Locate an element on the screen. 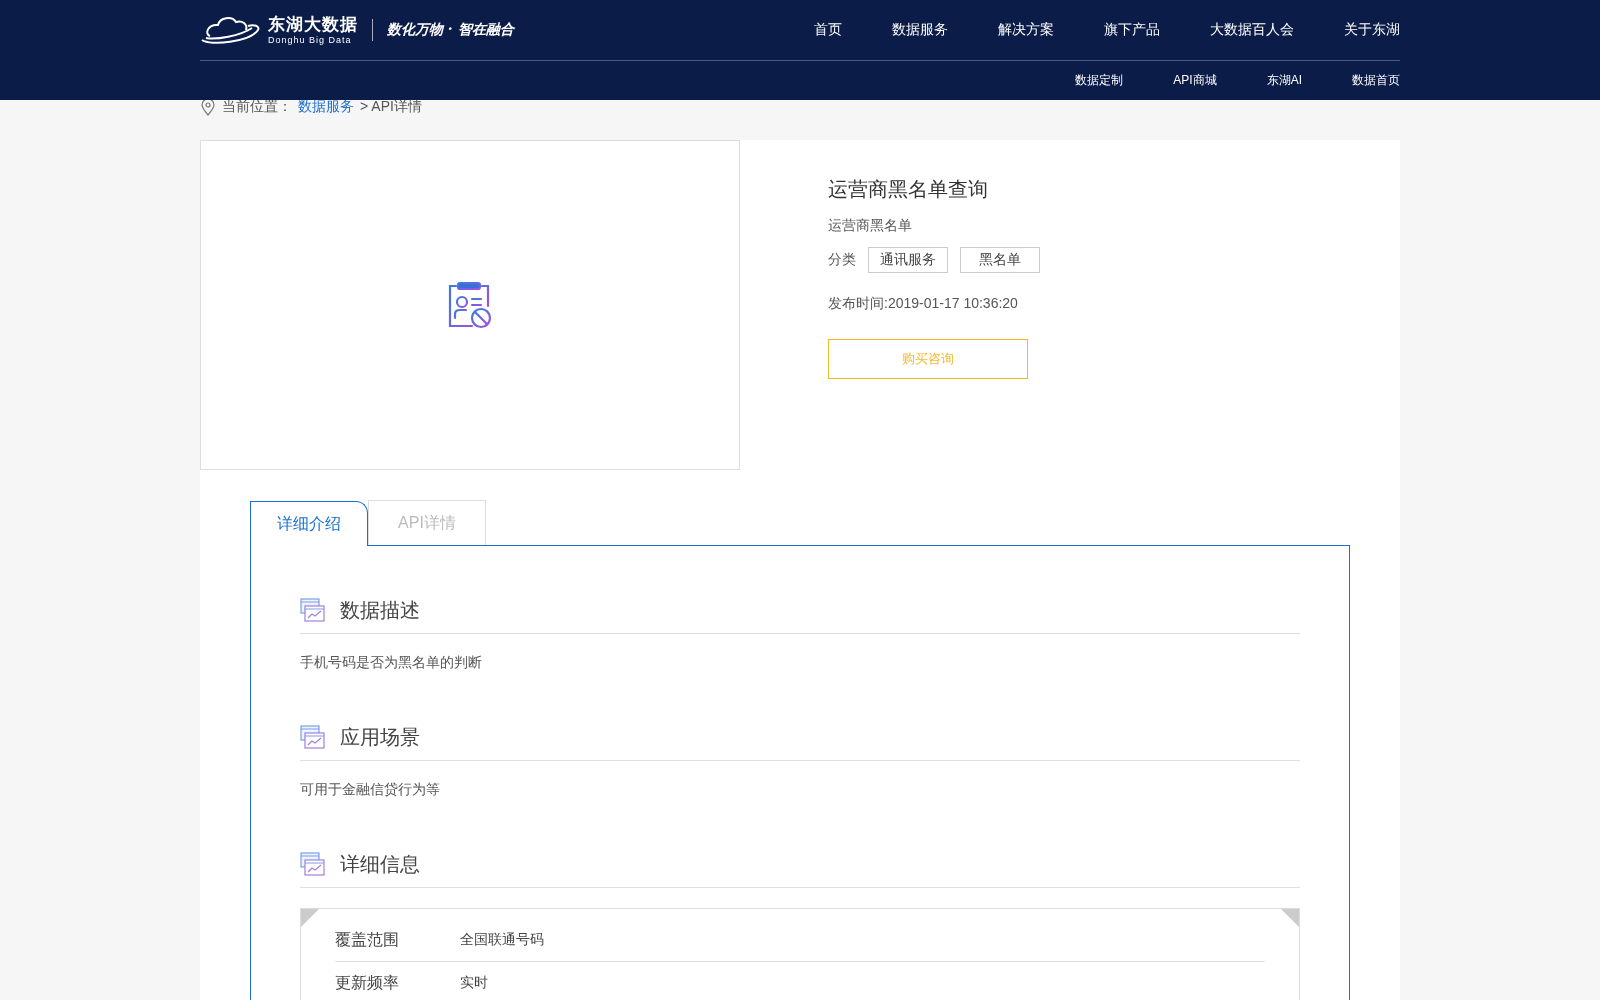  section-title: 数据描述 is located at coordinates (380, 610).